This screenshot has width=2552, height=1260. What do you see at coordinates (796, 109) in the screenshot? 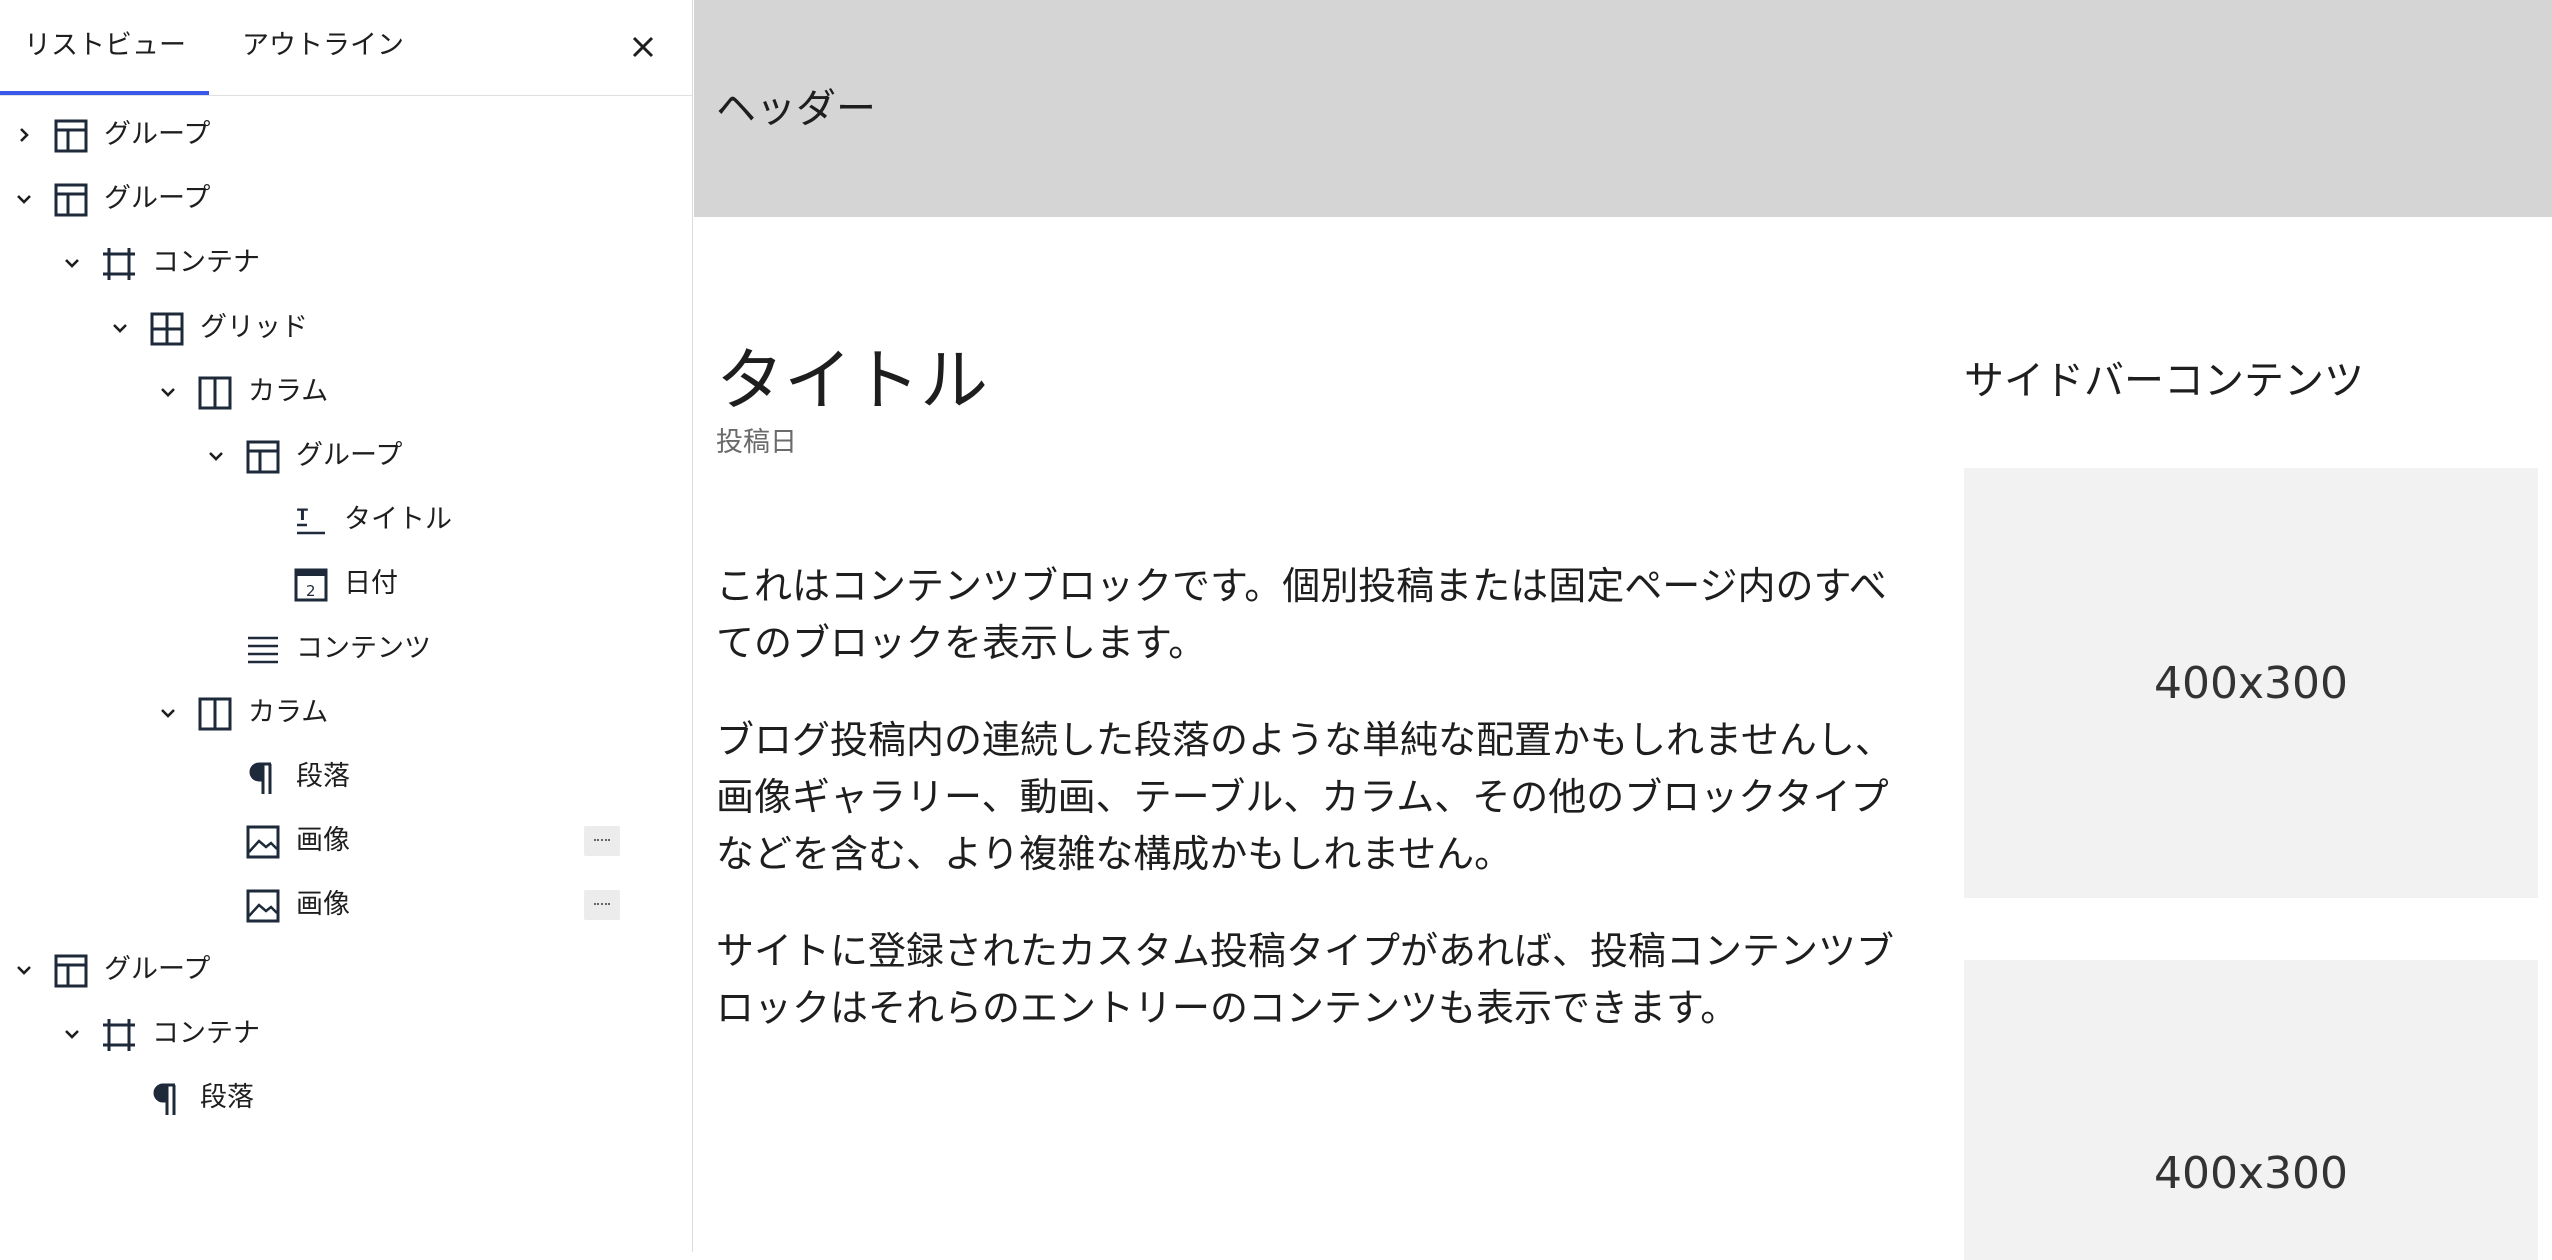
I see `header-text: ヘッダー` at bounding box center [796, 109].